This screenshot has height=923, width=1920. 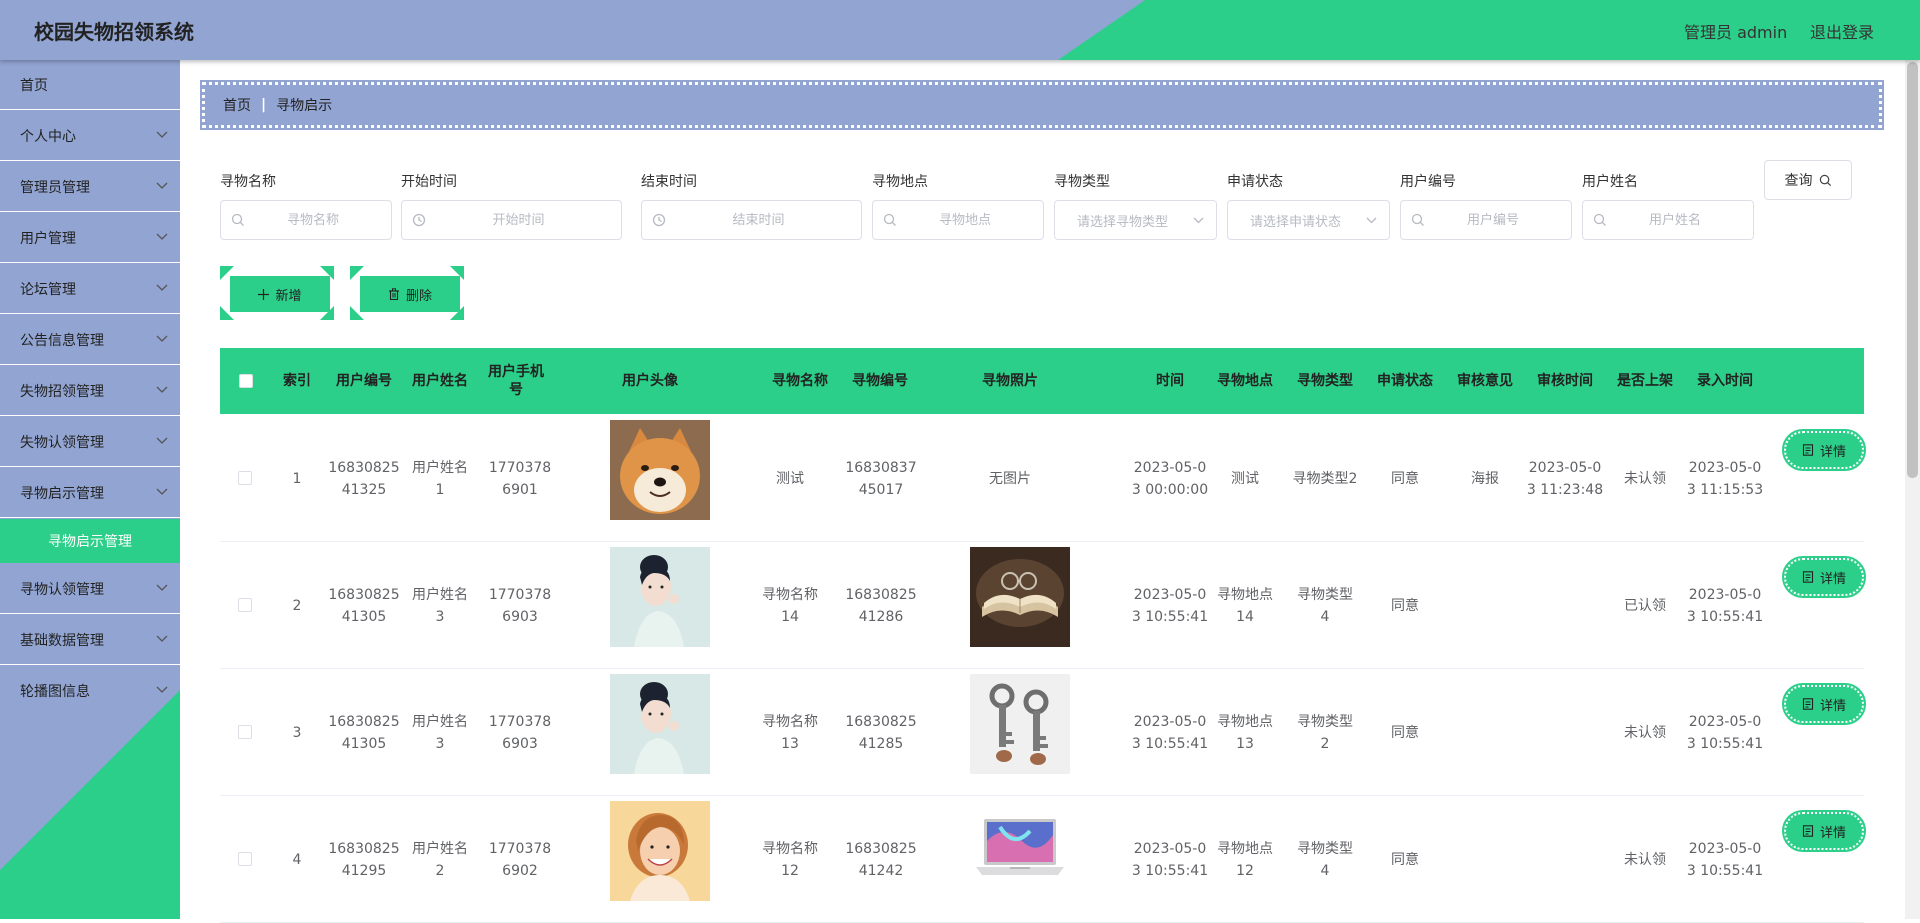 I want to click on cell-user-name: 用户姓名3, so click(x=440, y=605).